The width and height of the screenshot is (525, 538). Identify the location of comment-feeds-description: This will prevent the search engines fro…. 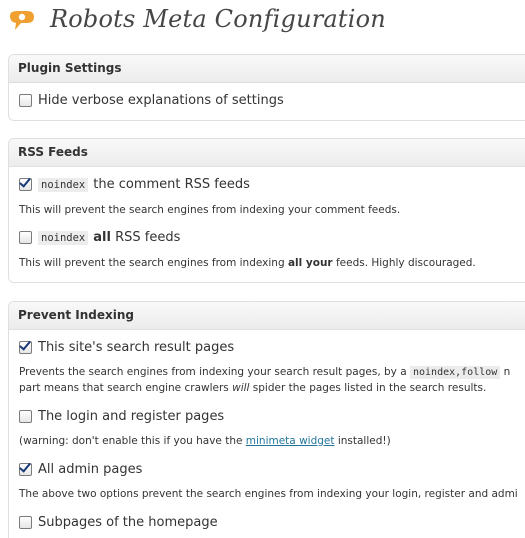
(210, 210).